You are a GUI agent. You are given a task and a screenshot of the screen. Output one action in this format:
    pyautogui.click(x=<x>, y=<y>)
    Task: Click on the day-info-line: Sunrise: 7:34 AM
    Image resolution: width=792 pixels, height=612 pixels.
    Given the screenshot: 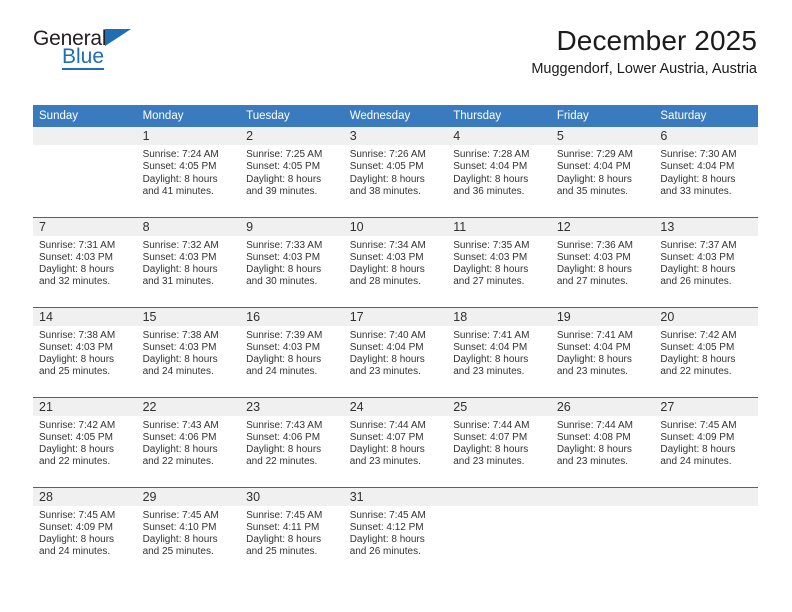 What is the action you would take?
    pyautogui.click(x=387, y=245)
    